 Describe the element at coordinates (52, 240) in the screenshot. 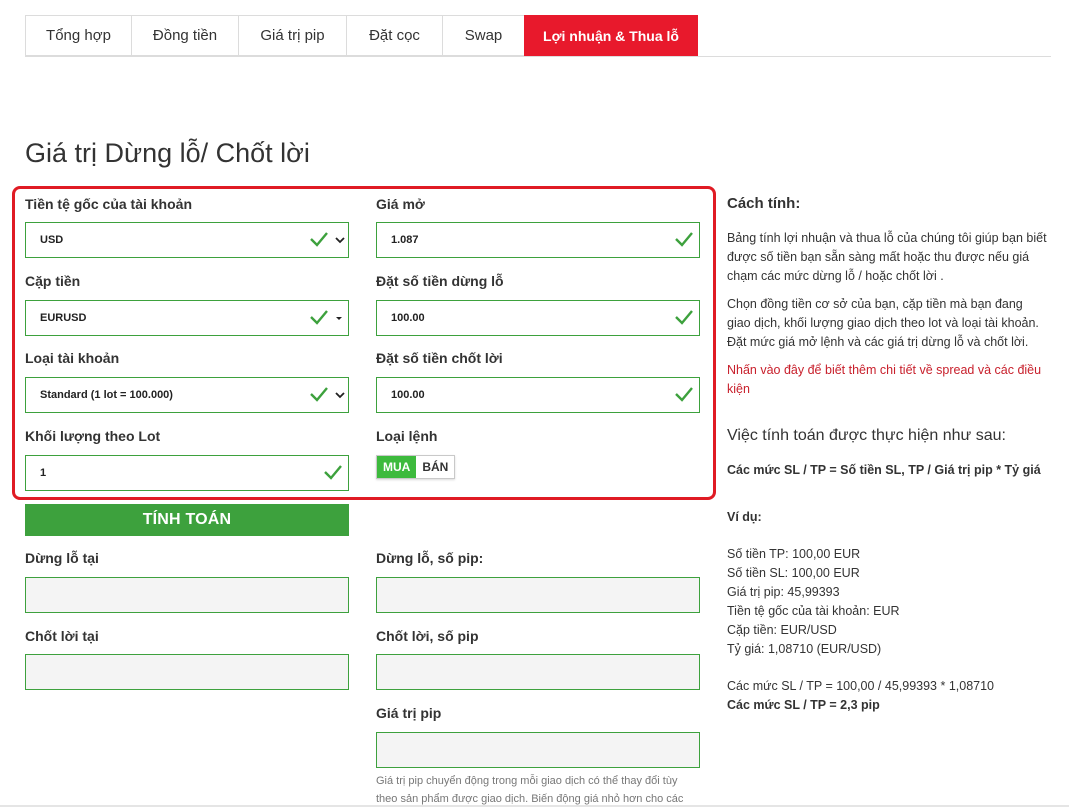

I see `base-currency-value: USD` at that location.